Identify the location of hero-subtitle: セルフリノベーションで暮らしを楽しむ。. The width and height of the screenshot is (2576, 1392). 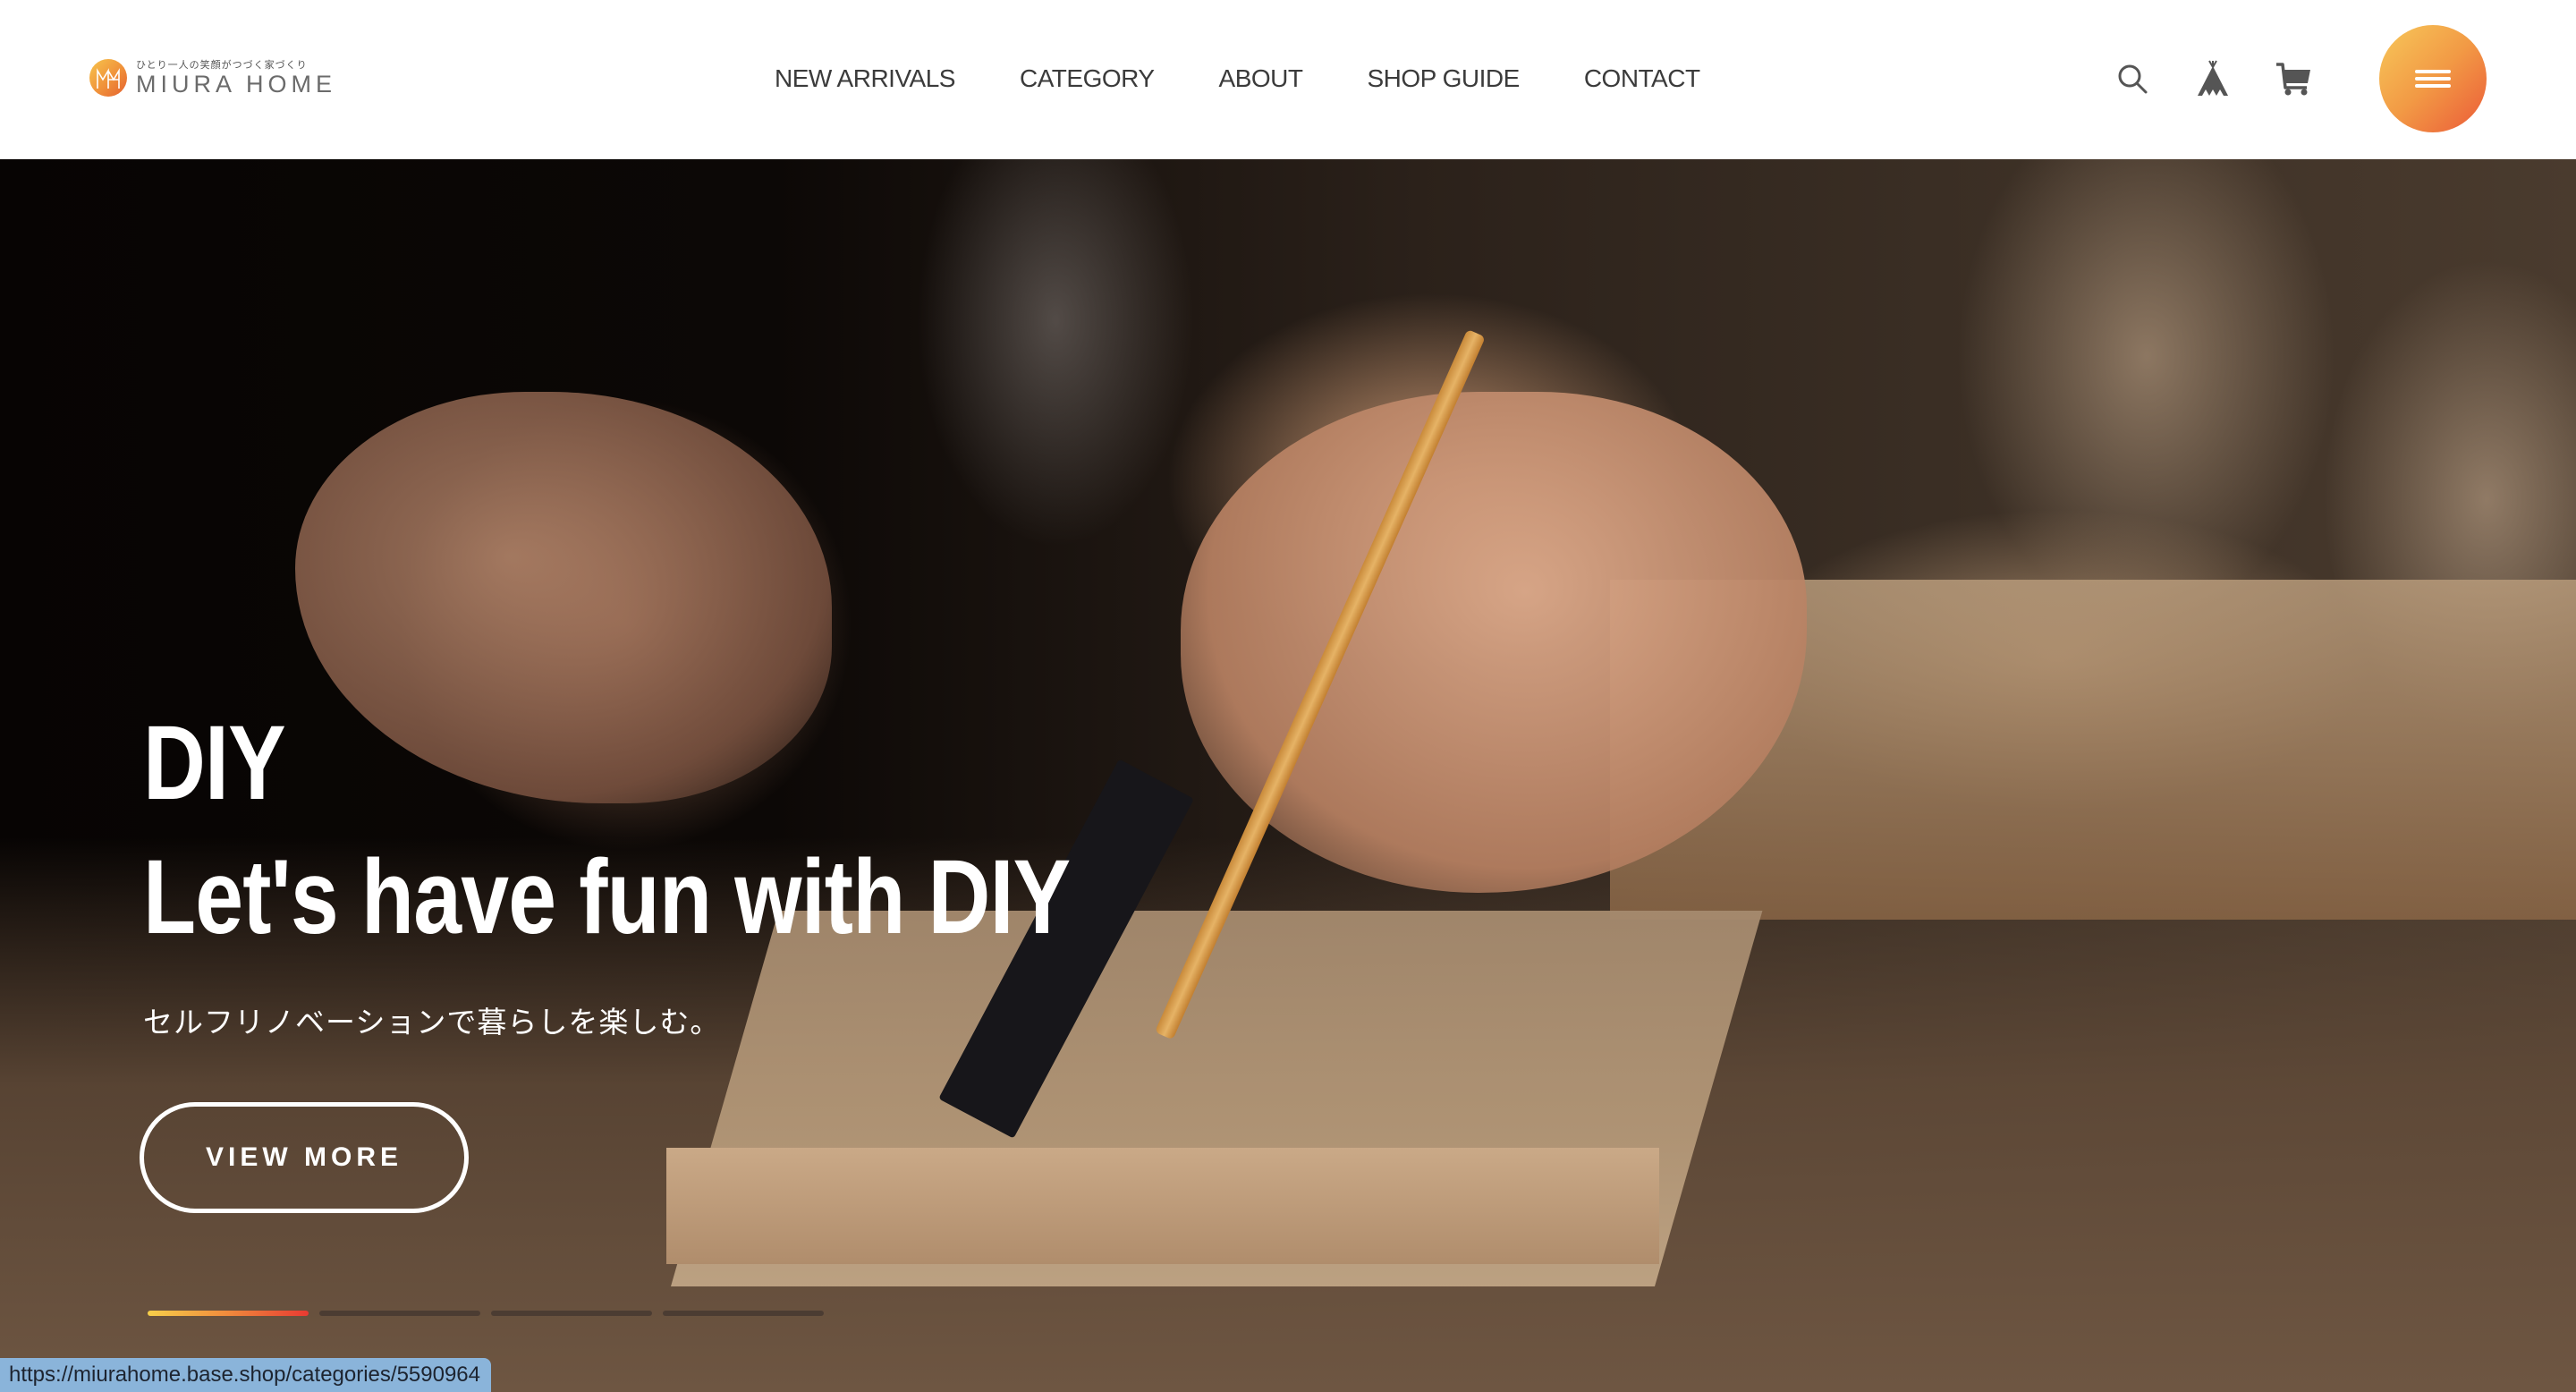
(432, 1022).